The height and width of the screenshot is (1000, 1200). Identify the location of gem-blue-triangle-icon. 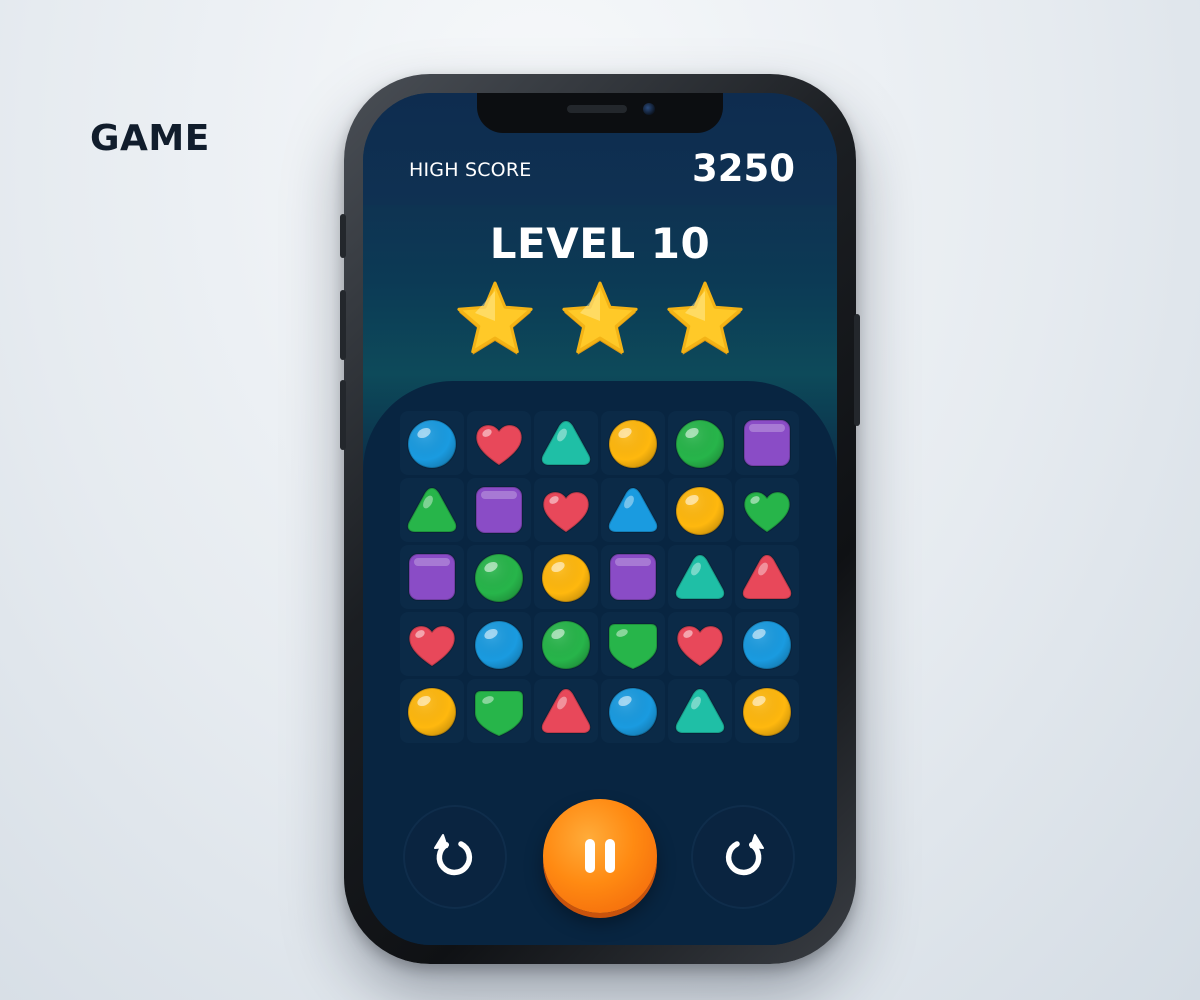
(633, 510).